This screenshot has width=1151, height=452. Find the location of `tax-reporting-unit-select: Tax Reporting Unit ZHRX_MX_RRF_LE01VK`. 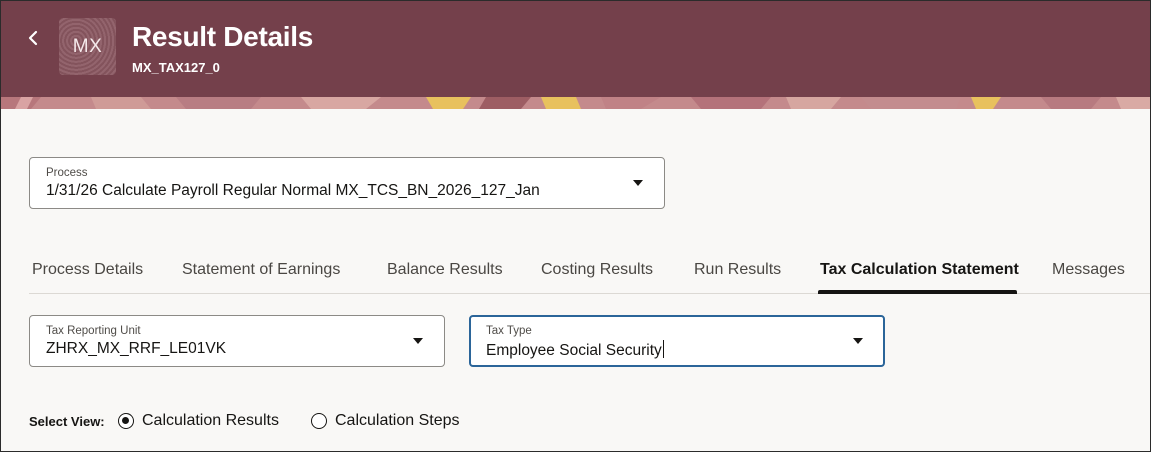

tax-reporting-unit-select: Tax Reporting Unit ZHRX_MX_RRF_LE01VK is located at coordinates (237, 341).